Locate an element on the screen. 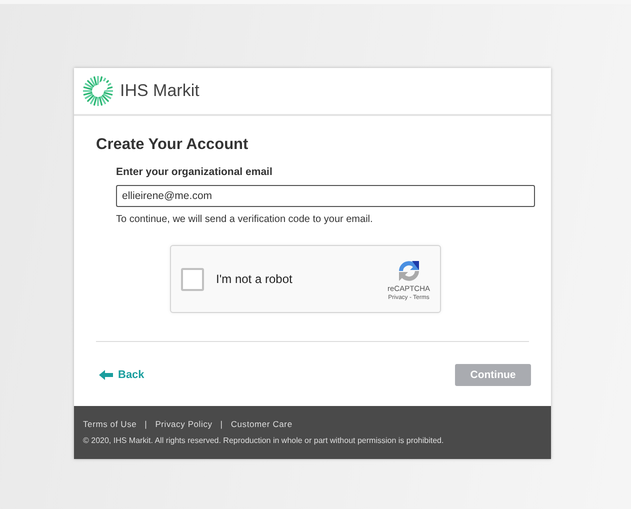 The width and height of the screenshot is (631, 509). info-text: To continue, we will send a verification code to your email. is located at coordinates (245, 219).